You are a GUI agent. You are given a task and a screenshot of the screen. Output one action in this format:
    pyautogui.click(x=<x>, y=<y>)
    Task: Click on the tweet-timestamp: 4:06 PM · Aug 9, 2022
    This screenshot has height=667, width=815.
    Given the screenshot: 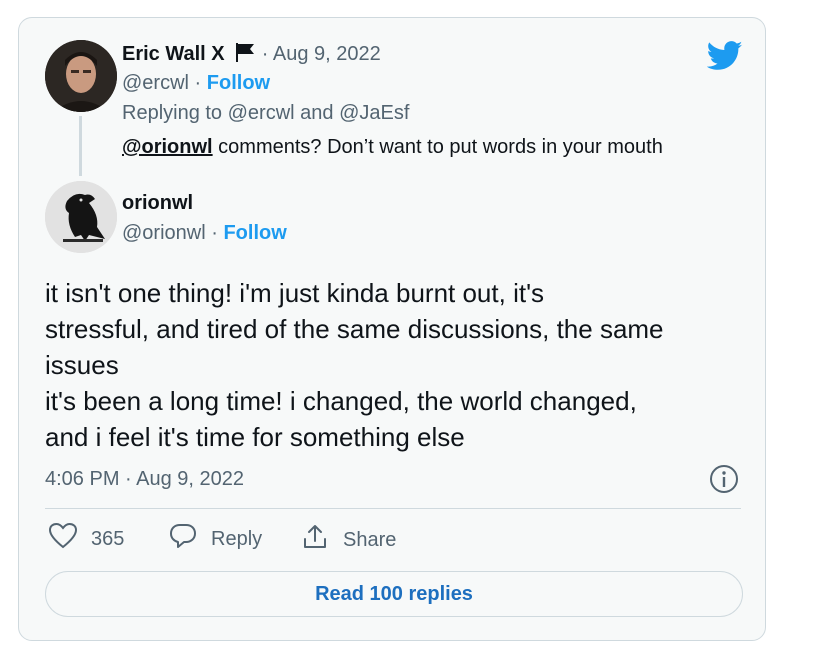 What is the action you would take?
    pyautogui.click(x=144, y=479)
    